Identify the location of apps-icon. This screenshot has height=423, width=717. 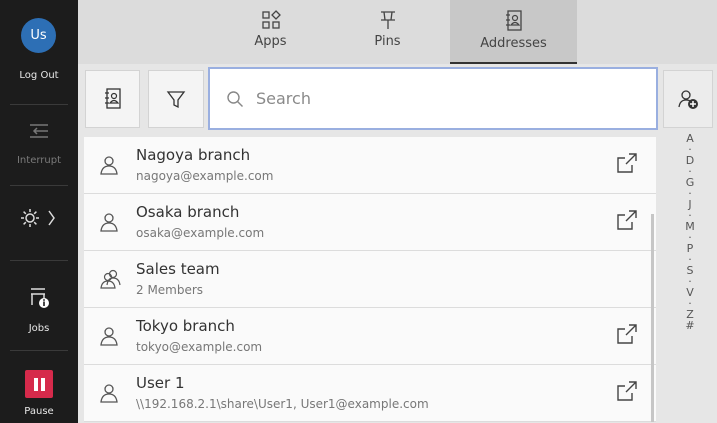
(271, 19).